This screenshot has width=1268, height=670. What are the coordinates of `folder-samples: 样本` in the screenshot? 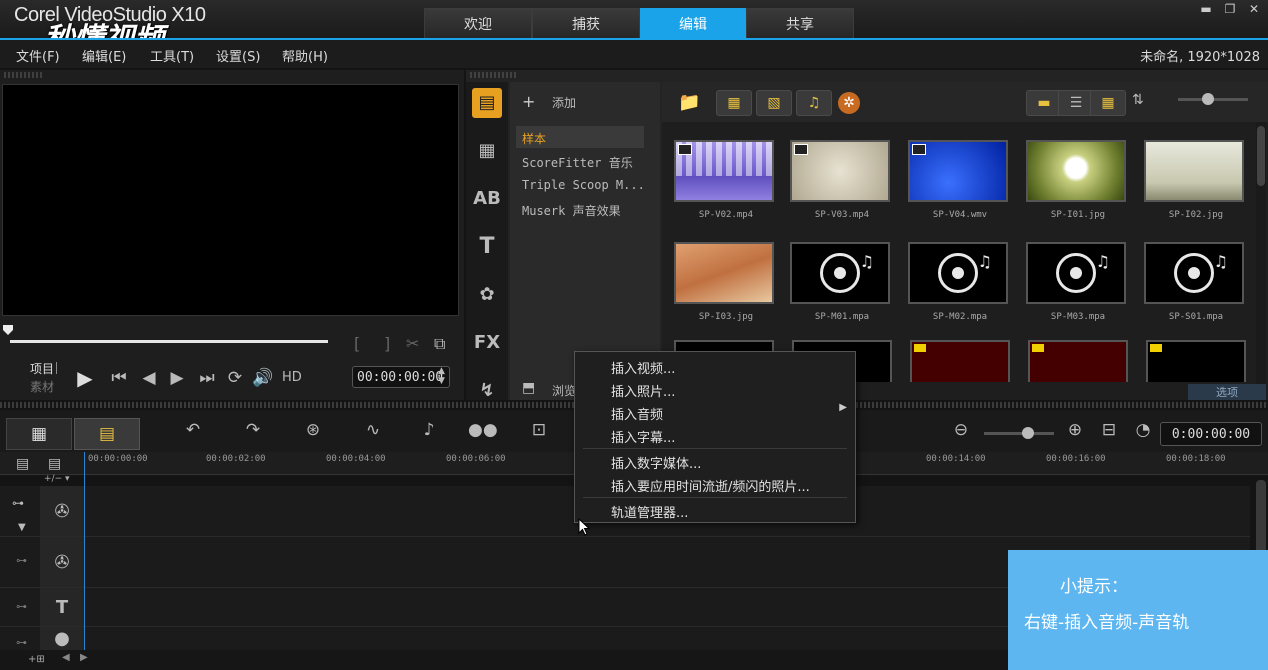 It's located at (534, 138).